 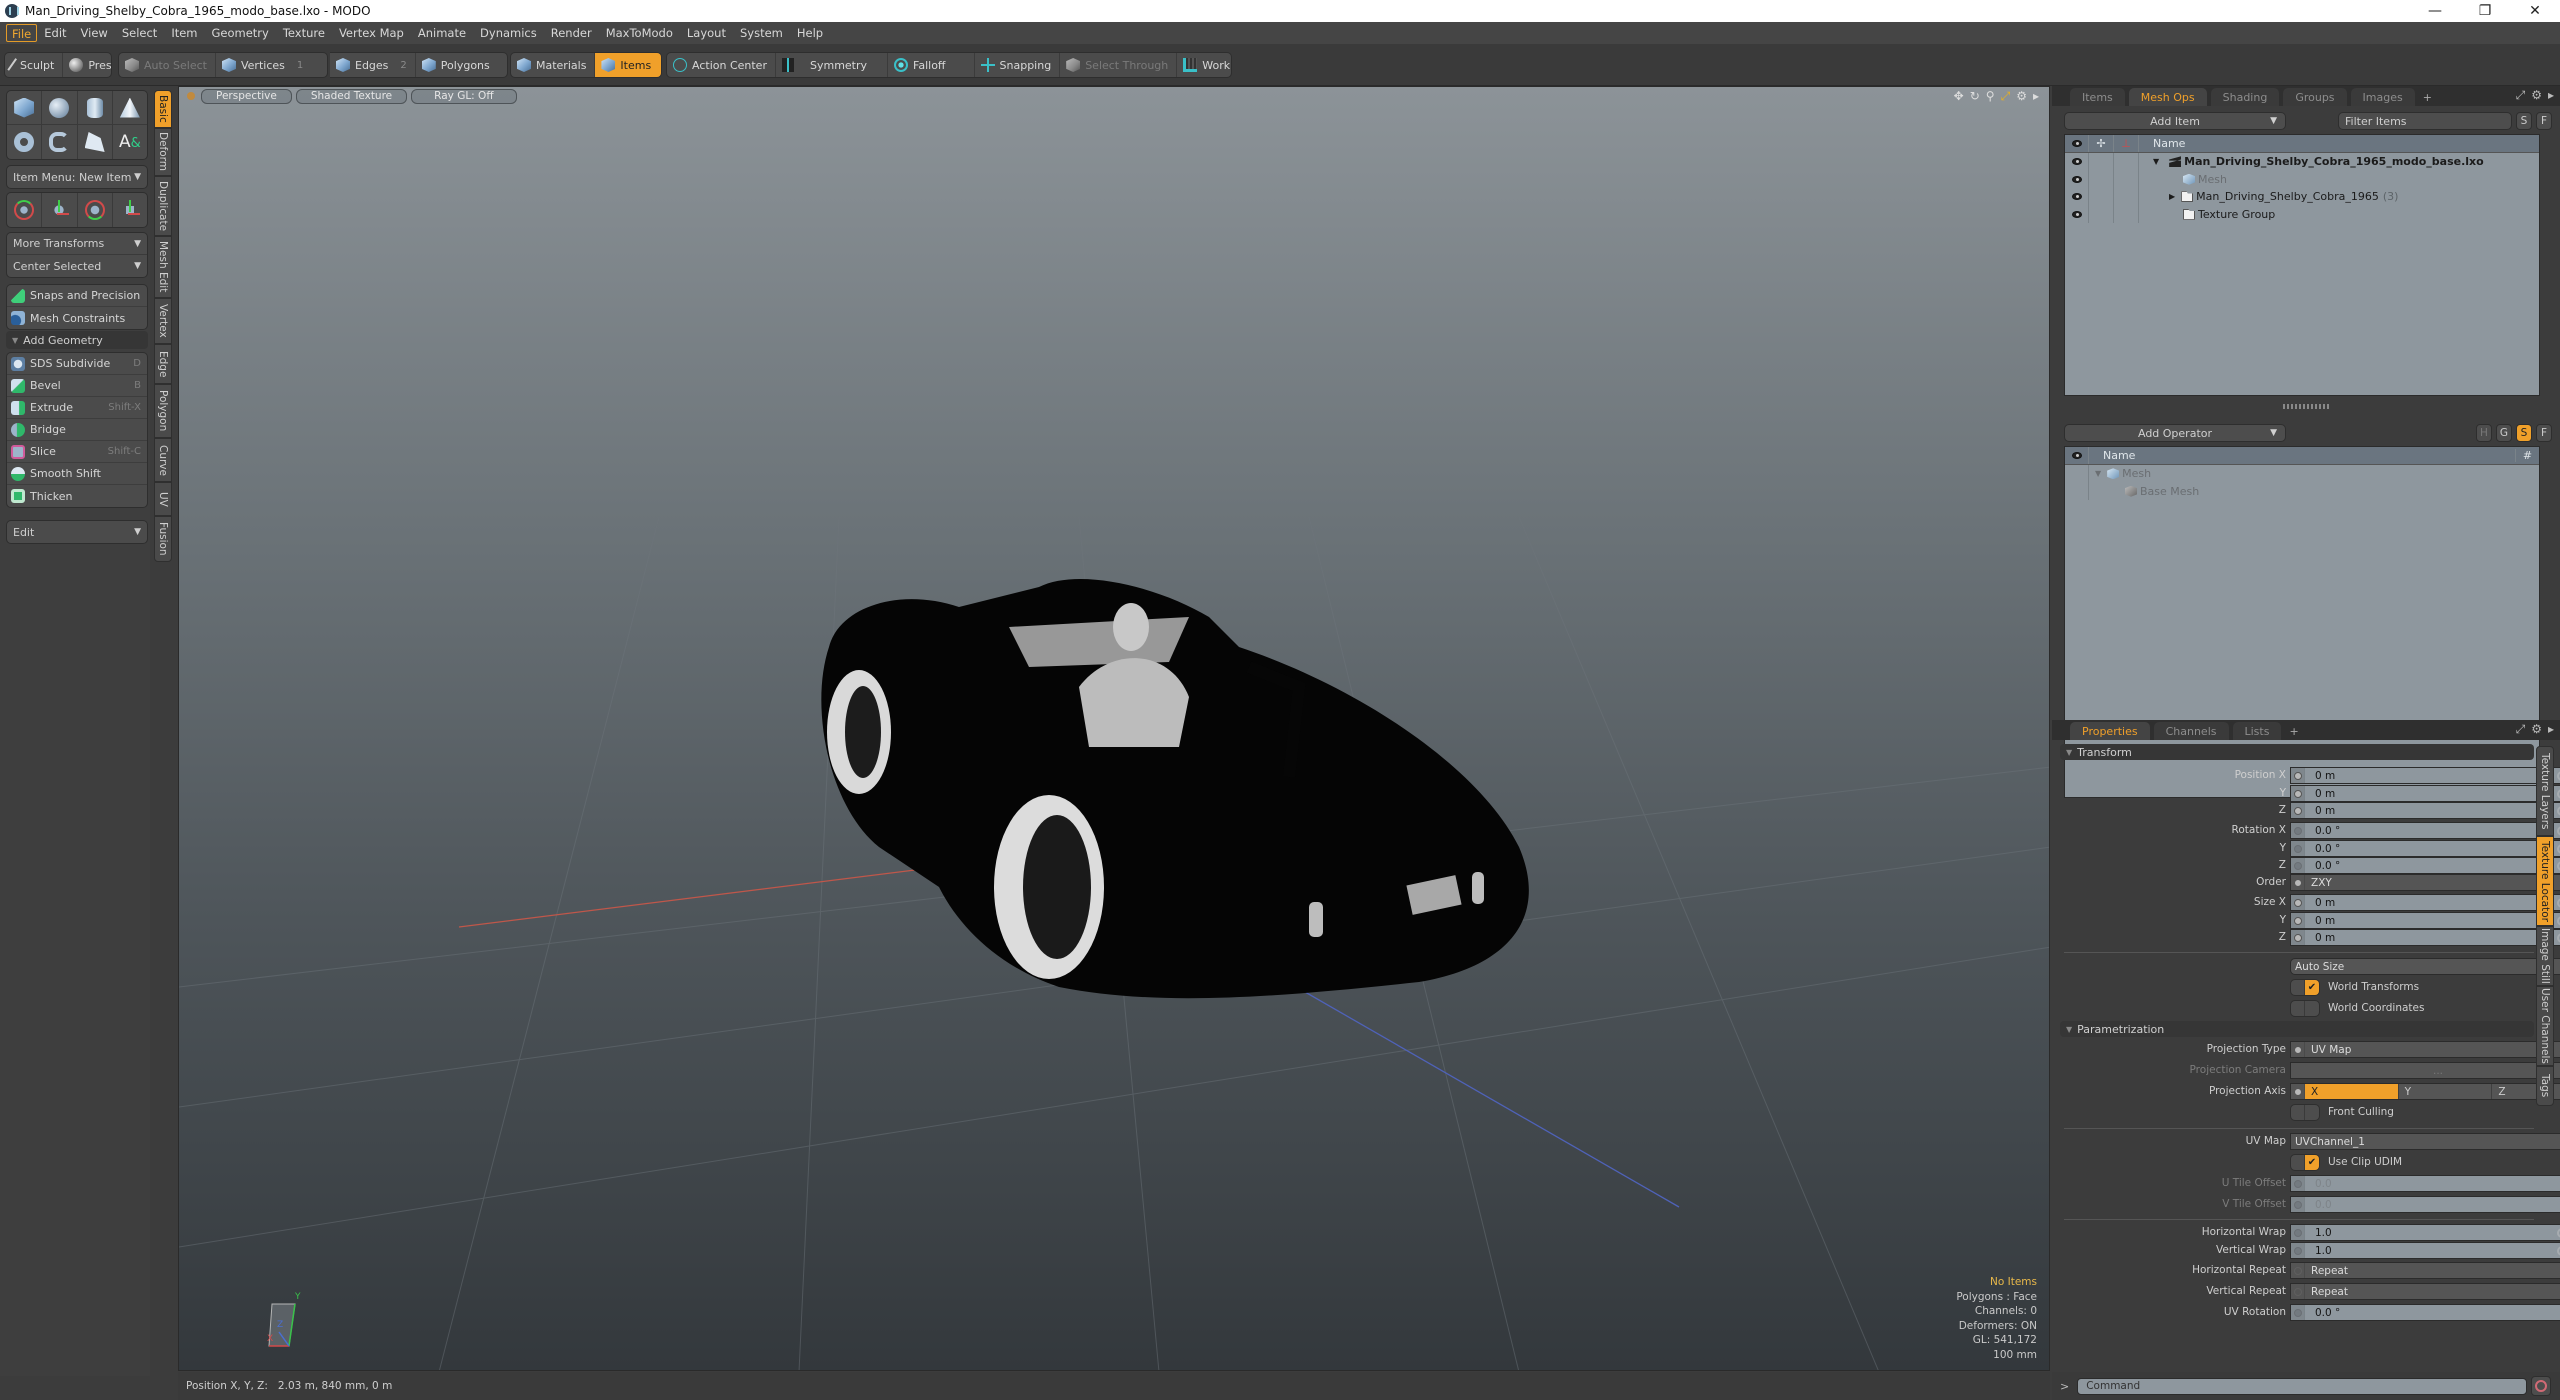 What do you see at coordinates (371, 33) in the screenshot?
I see `menu-vertex-map: Vertex Map` at bounding box center [371, 33].